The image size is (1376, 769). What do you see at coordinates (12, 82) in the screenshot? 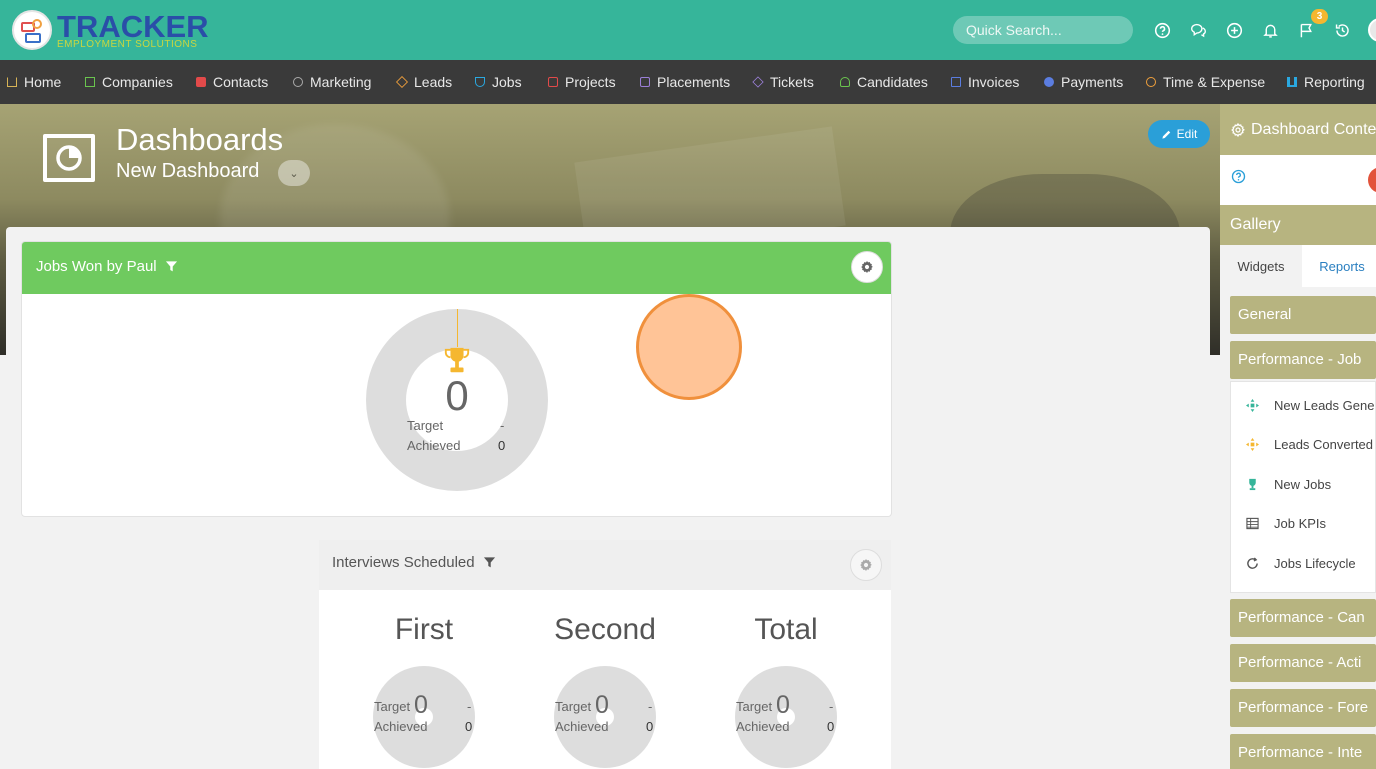
I see `home-icon` at bounding box center [12, 82].